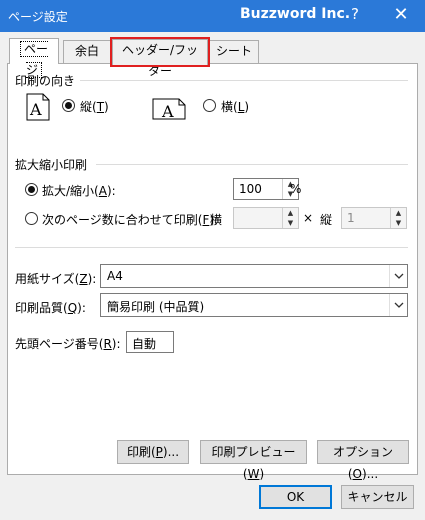 The height and width of the screenshot is (520, 425). What do you see at coordinates (308, 218) in the screenshot?
I see `times-symbol: ×` at bounding box center [308, 218].